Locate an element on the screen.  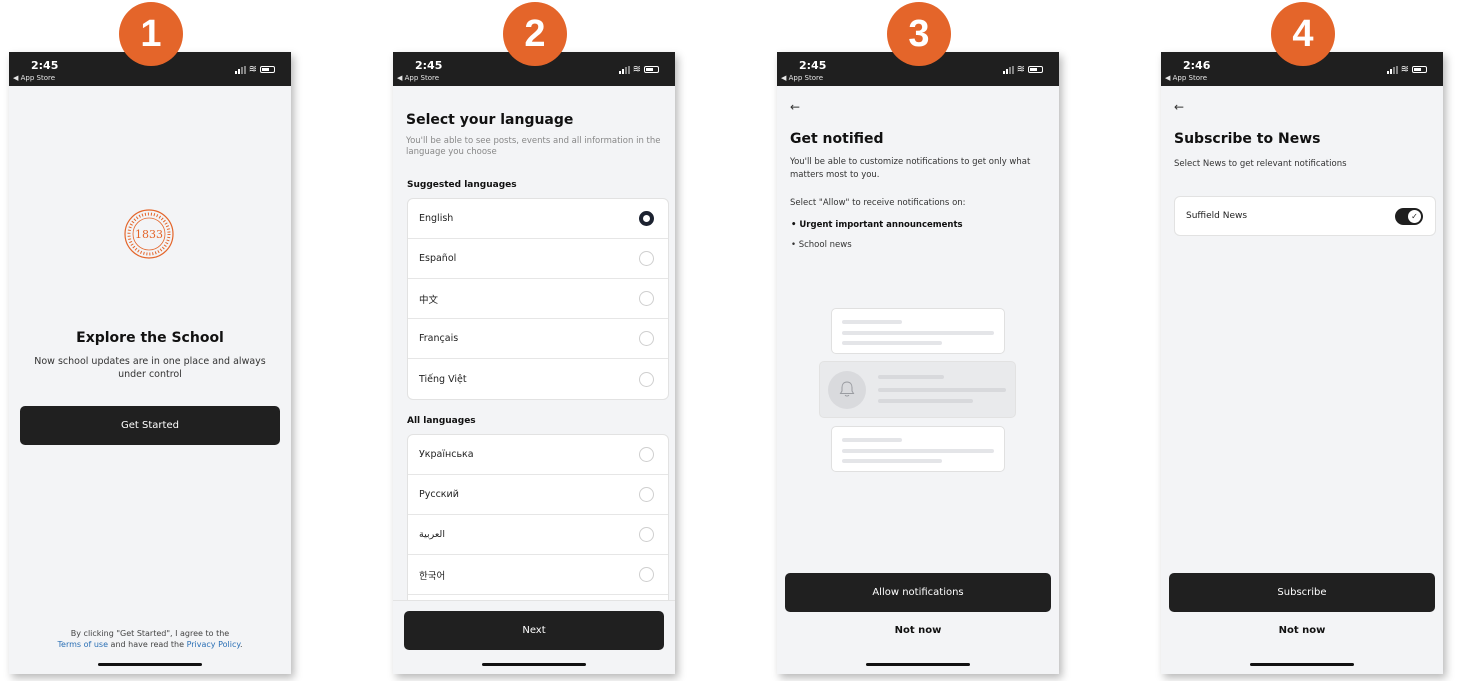
seal-year: 1833 is located at coordinates (149, 234).